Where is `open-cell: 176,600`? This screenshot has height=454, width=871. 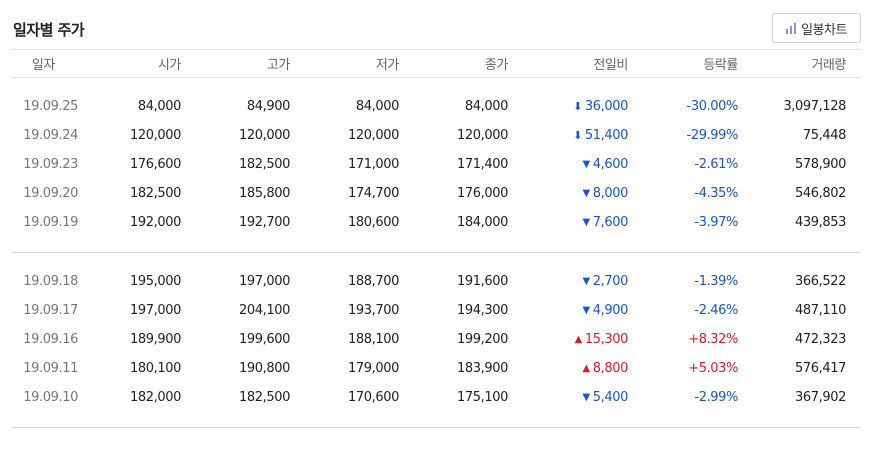 open-cell: 176,600 is located at coordinates (155, 164).